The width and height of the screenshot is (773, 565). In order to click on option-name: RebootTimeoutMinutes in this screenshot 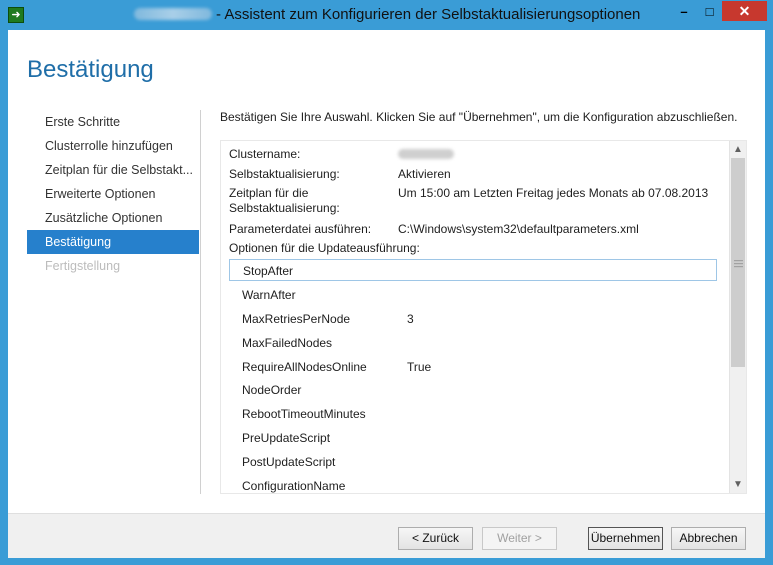, I will do `click(304, 414)`.